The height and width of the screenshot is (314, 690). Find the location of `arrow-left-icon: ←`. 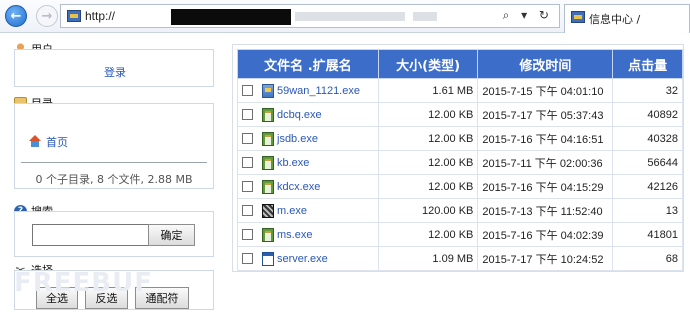

arrow-left-icon: ← is located at coordinates (16, 16).